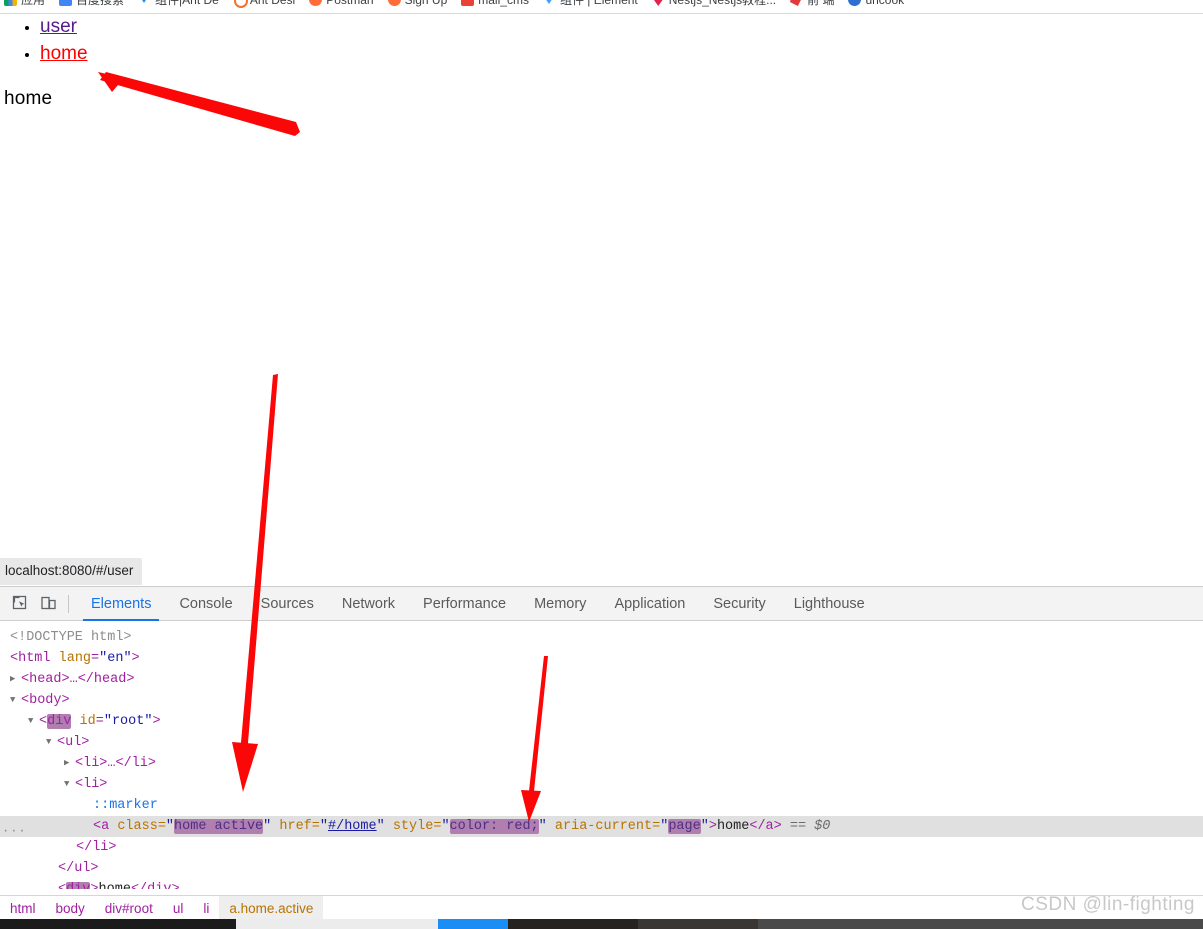  Describe the element at coordinates (601, 847) in the screenshot. I see `dom-row-li-close: </li>` at that location.